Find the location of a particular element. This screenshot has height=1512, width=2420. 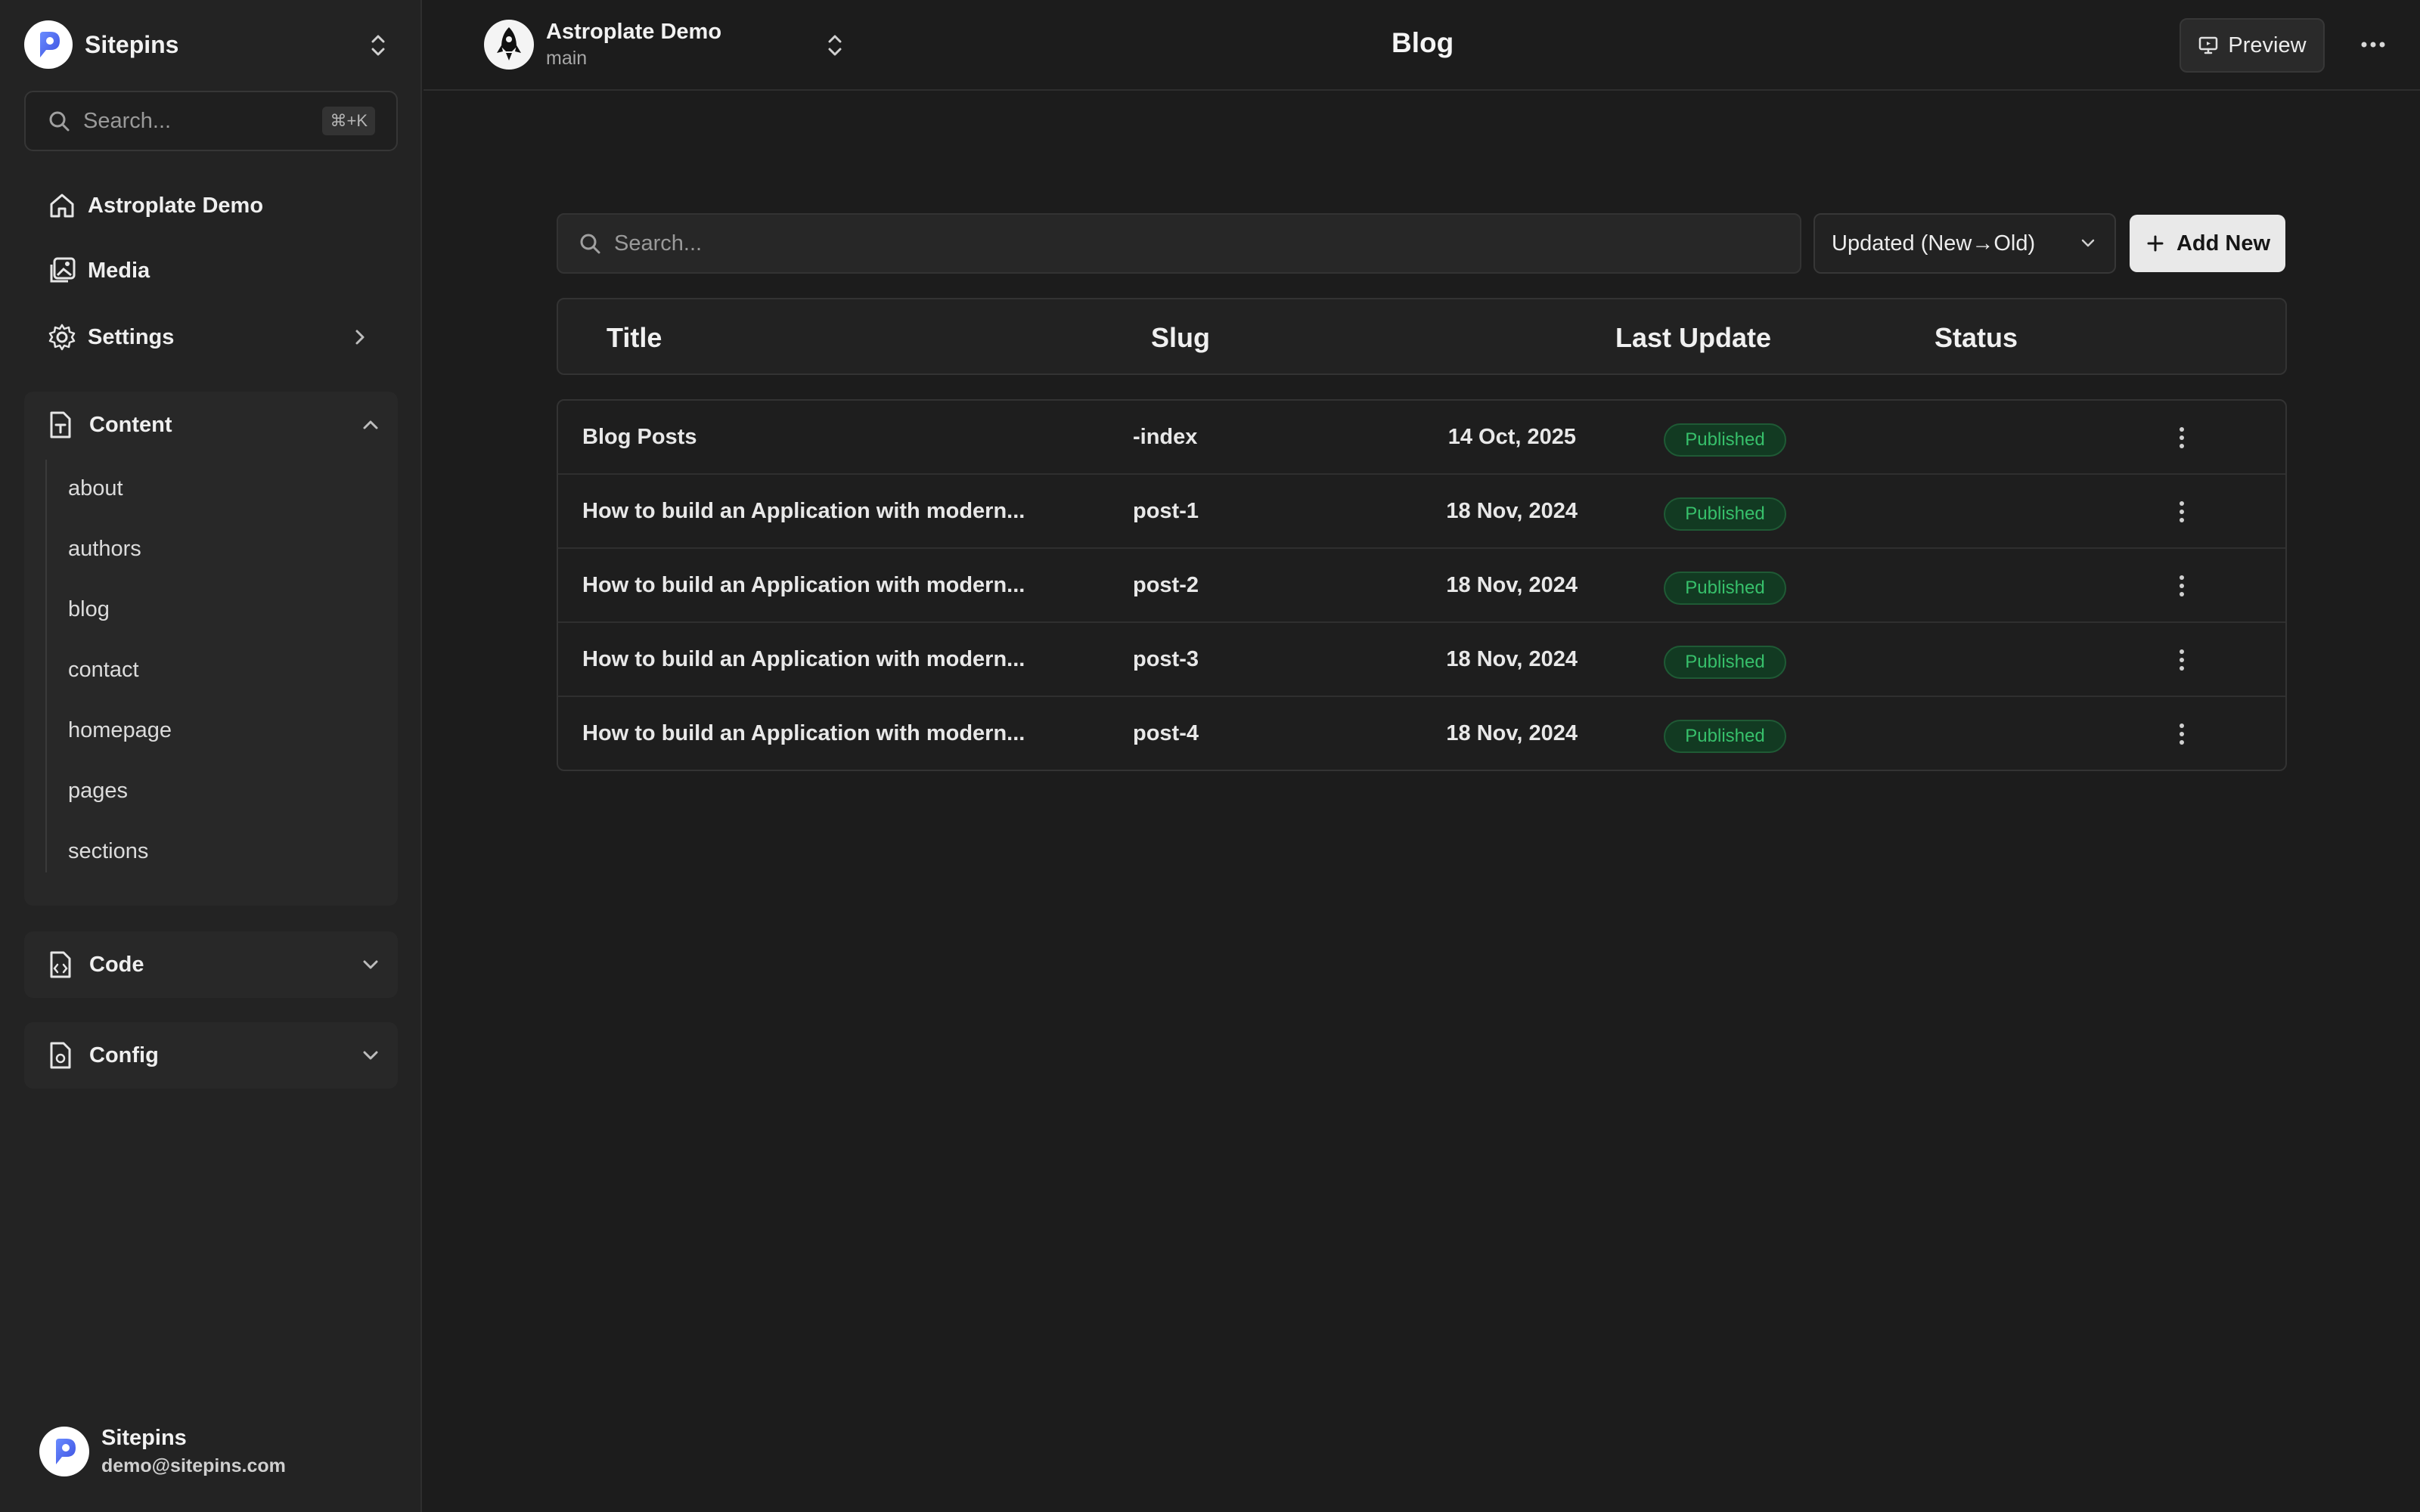

sidebar-item-media: Media is located at coordinates (99, 270).